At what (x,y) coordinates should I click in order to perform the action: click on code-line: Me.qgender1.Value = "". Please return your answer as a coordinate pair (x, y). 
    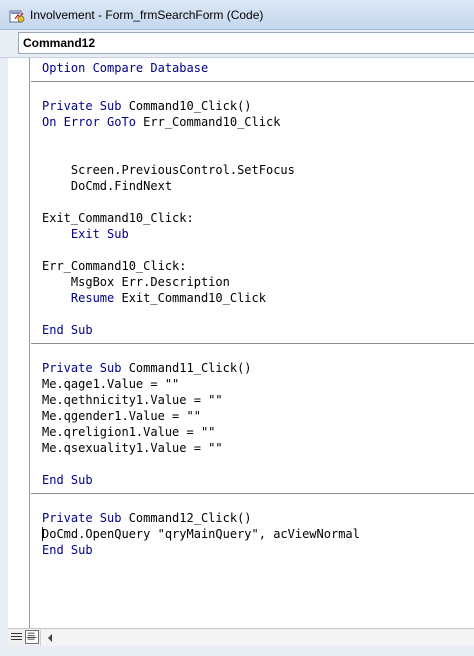
    Looking at the image, I should click on (252, 416).